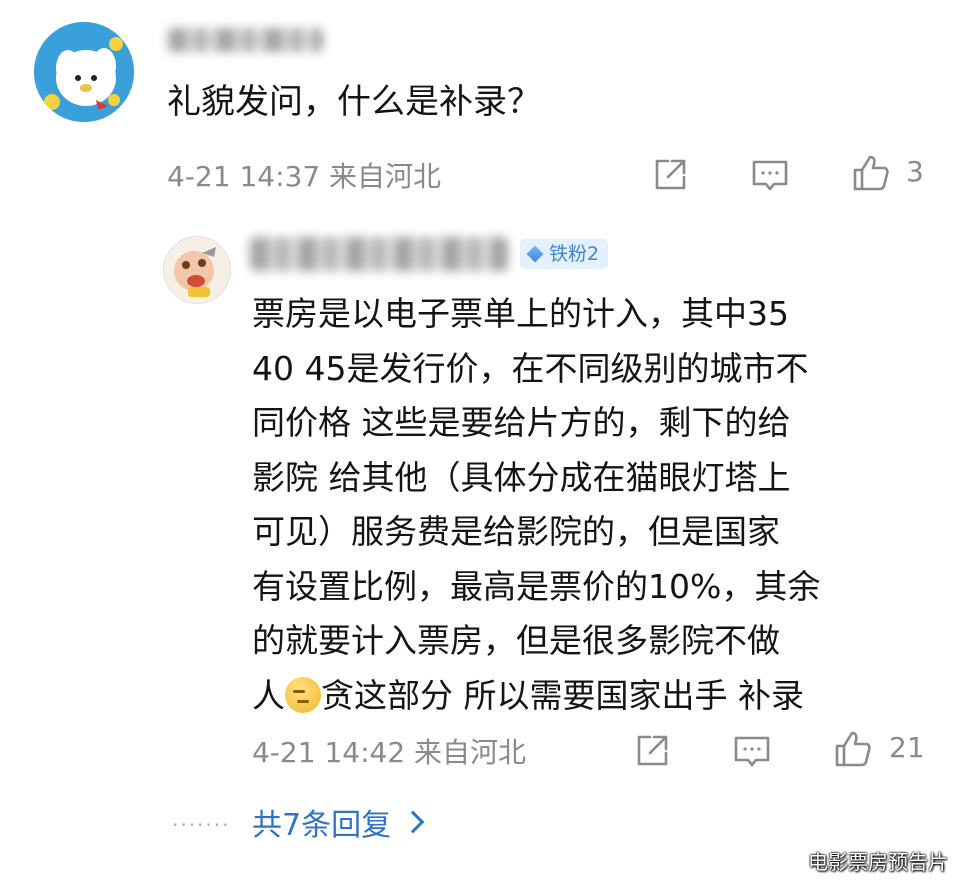 This screenshot has width=960, height=881. I want to click on like-count: 21, so click(907, 747).